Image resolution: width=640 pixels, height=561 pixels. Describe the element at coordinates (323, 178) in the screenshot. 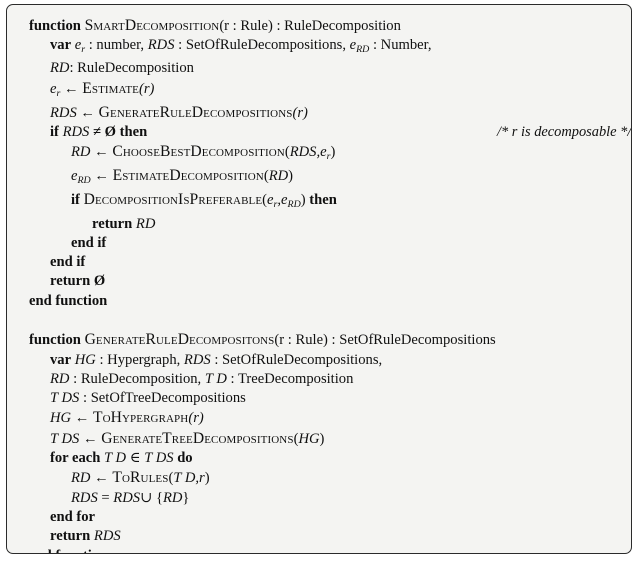

I see `proc1-assign-estimatedecomposition: eRD ← EstimateDecomposition(RD)` at that location.